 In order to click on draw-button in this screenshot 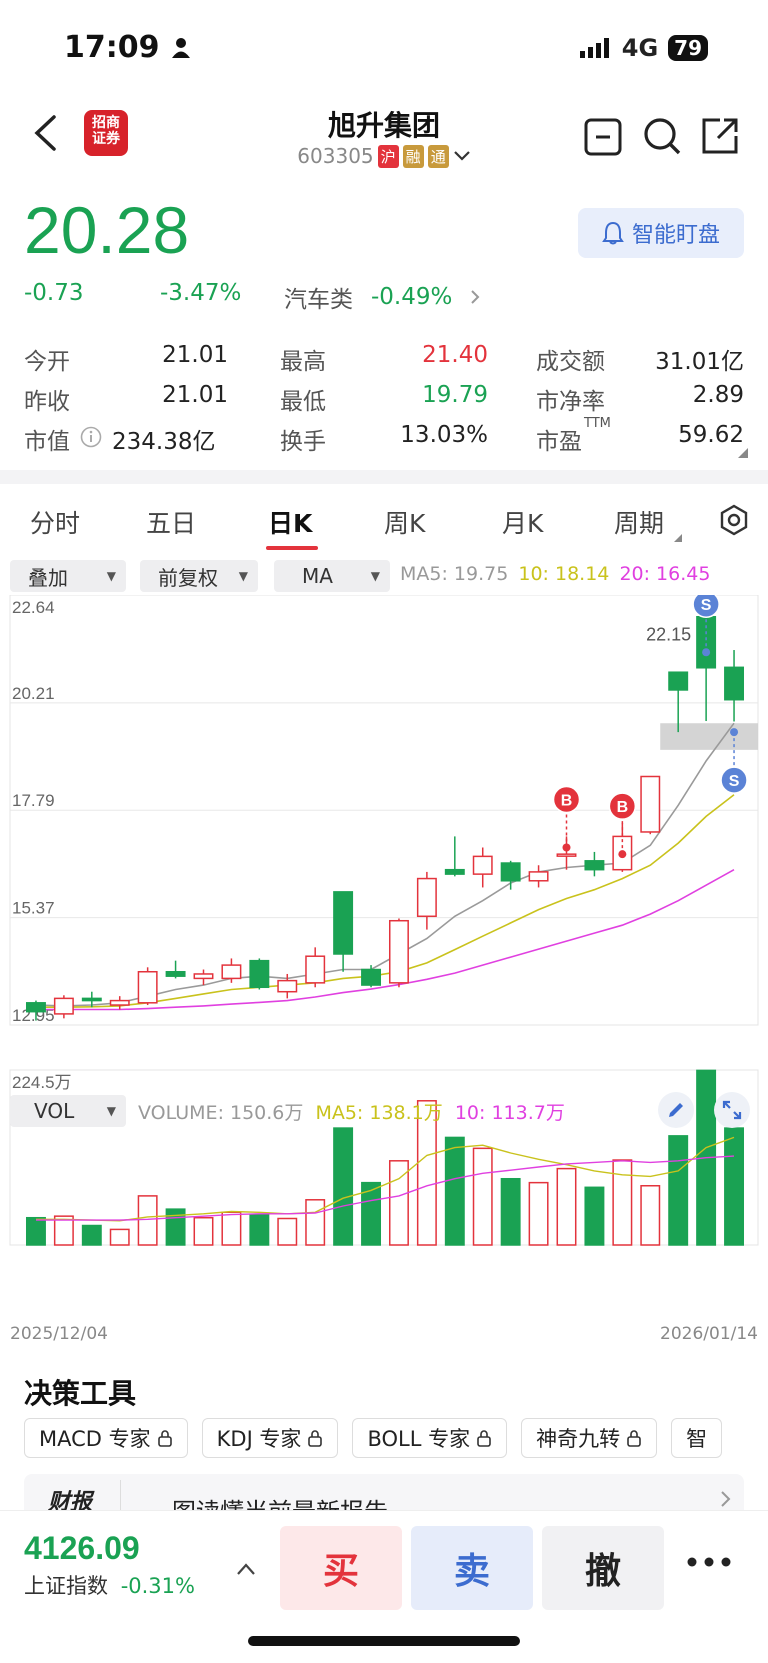, I will do `click(676, 1110)`.